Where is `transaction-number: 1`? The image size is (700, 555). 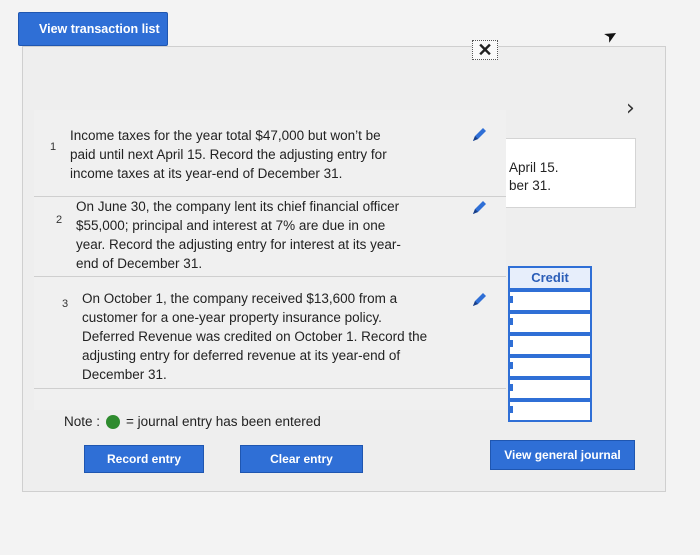
transaction-number: 1 is located at coordinates (53, 147).